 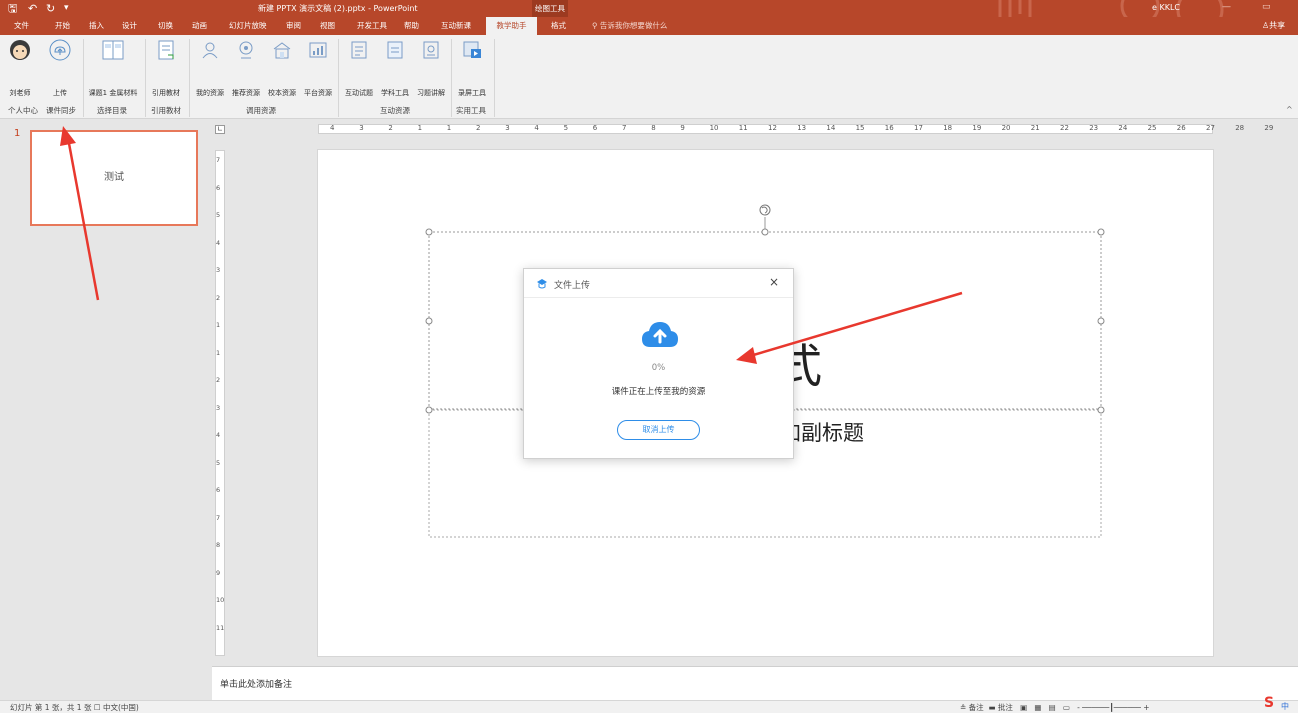 What do you see at coordinates (1269, 703) in the screenshot?
I see `ime-logo-icon: S` at bounding box center [1269, 703].